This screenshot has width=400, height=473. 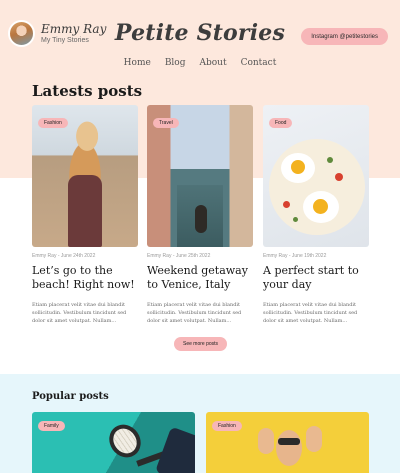 I want to click on popular-post-card: Fashion, so click(x=287, y=442).